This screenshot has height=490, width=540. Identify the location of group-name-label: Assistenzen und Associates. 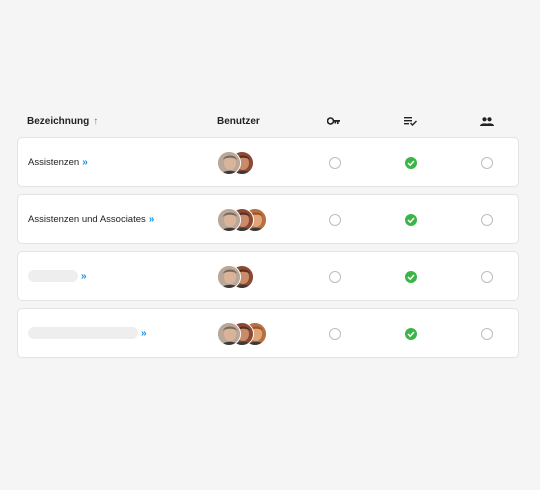
(87, 219).